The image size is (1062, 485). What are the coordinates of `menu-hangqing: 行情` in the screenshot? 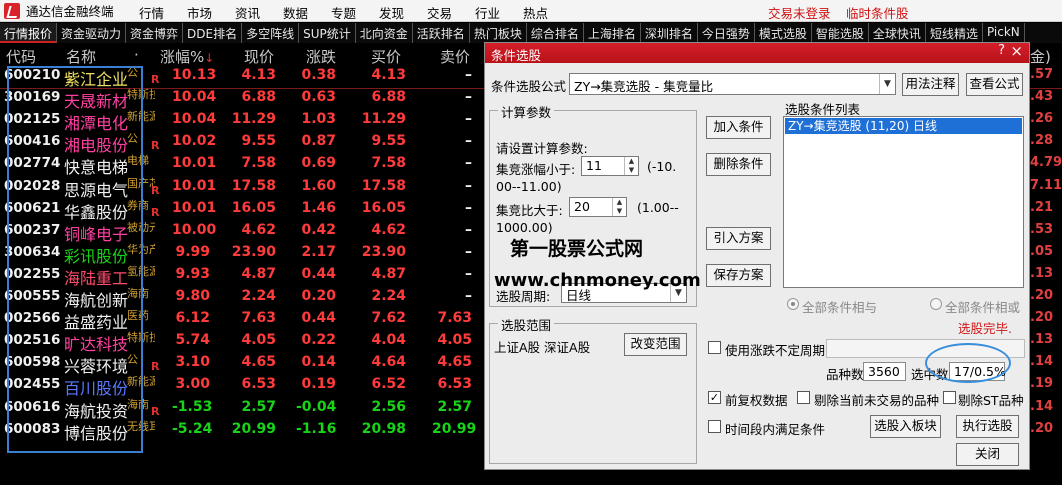 It's located at (162, 12).